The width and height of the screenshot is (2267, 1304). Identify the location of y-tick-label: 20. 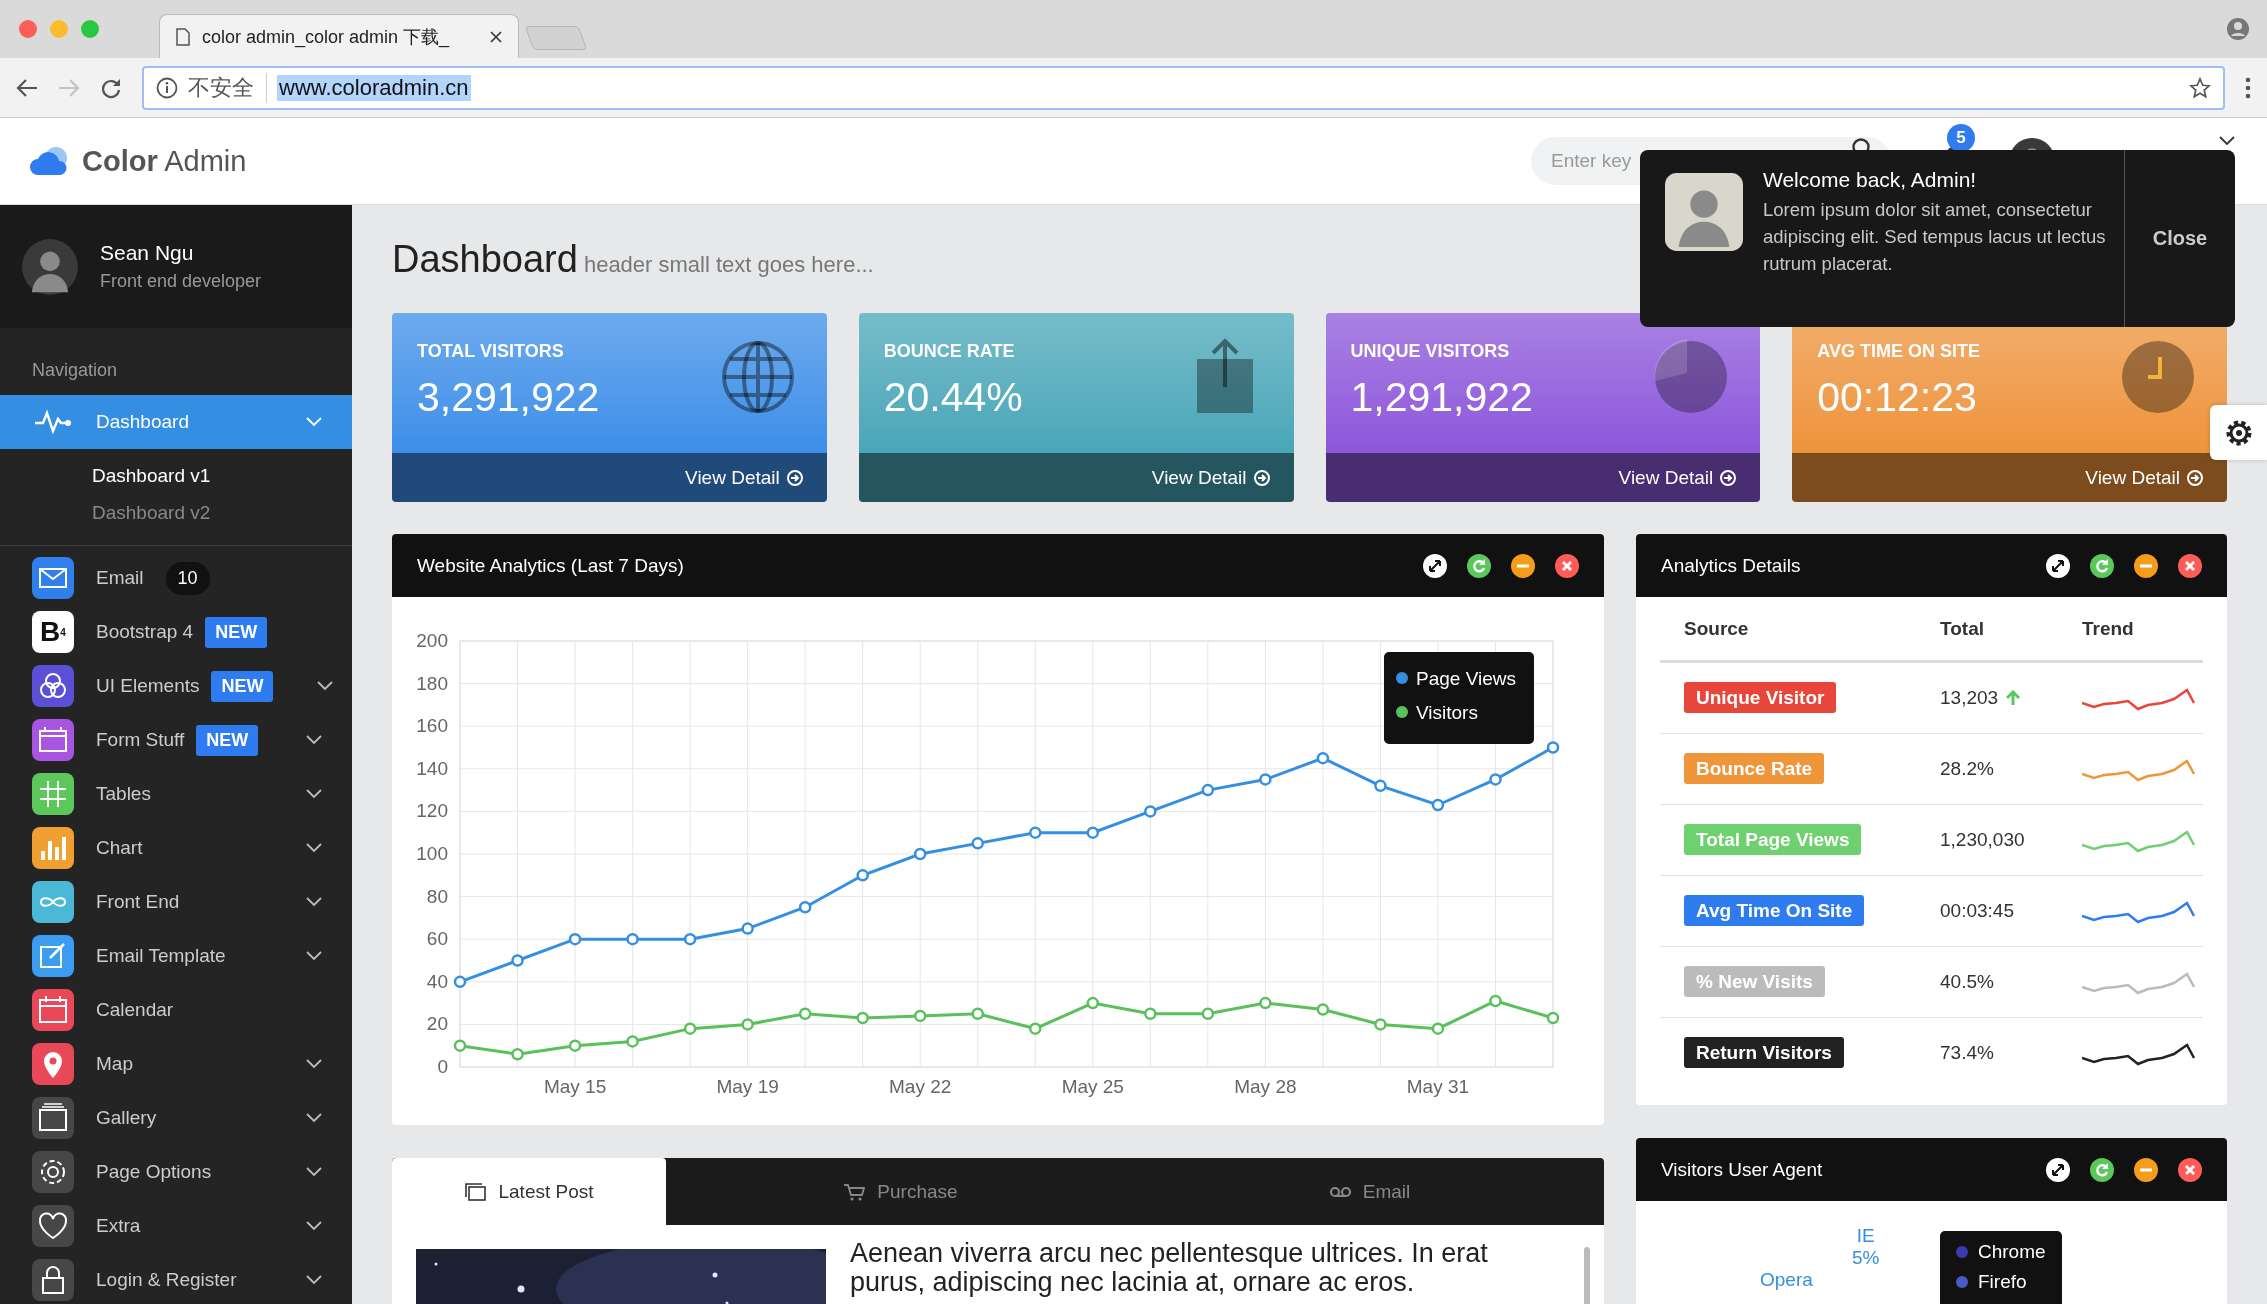
(437, 1024).